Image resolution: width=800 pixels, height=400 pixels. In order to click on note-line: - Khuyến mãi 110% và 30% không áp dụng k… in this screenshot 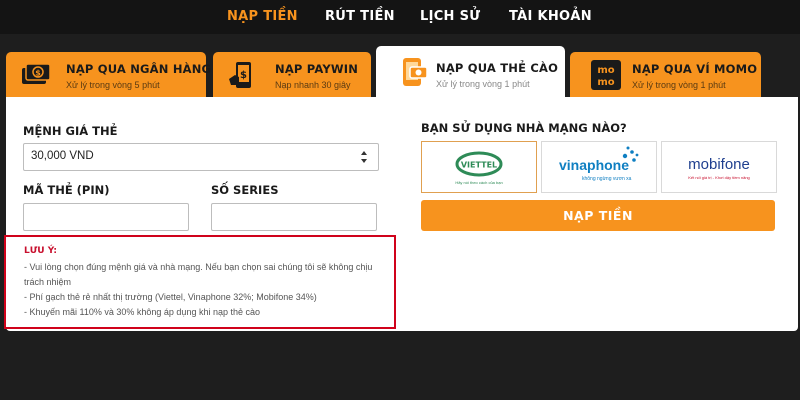, I will do `click(142, 312)`.